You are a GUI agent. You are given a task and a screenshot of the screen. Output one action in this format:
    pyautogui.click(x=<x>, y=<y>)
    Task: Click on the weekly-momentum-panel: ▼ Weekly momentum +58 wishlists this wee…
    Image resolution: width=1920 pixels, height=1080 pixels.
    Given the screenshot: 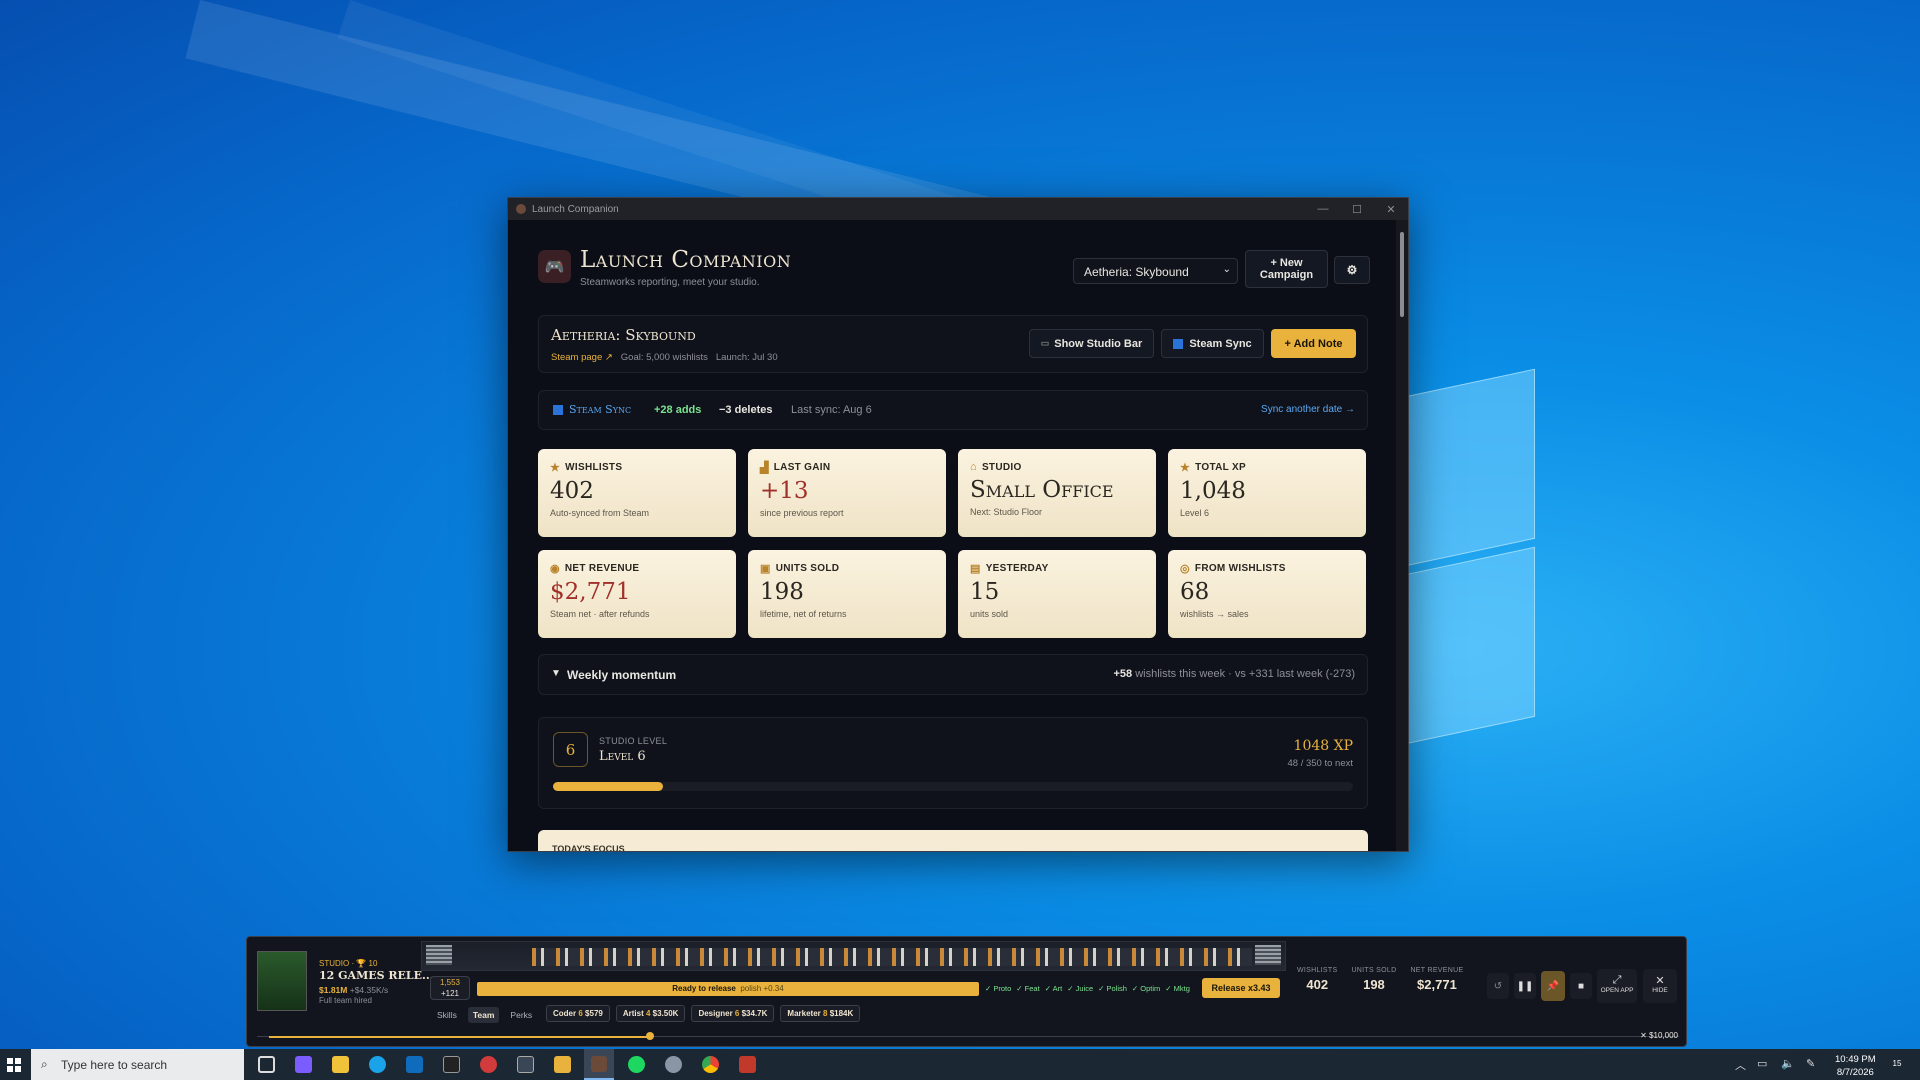 What is the action you would take?
    pyautogui.click(x=953, y=674)
    